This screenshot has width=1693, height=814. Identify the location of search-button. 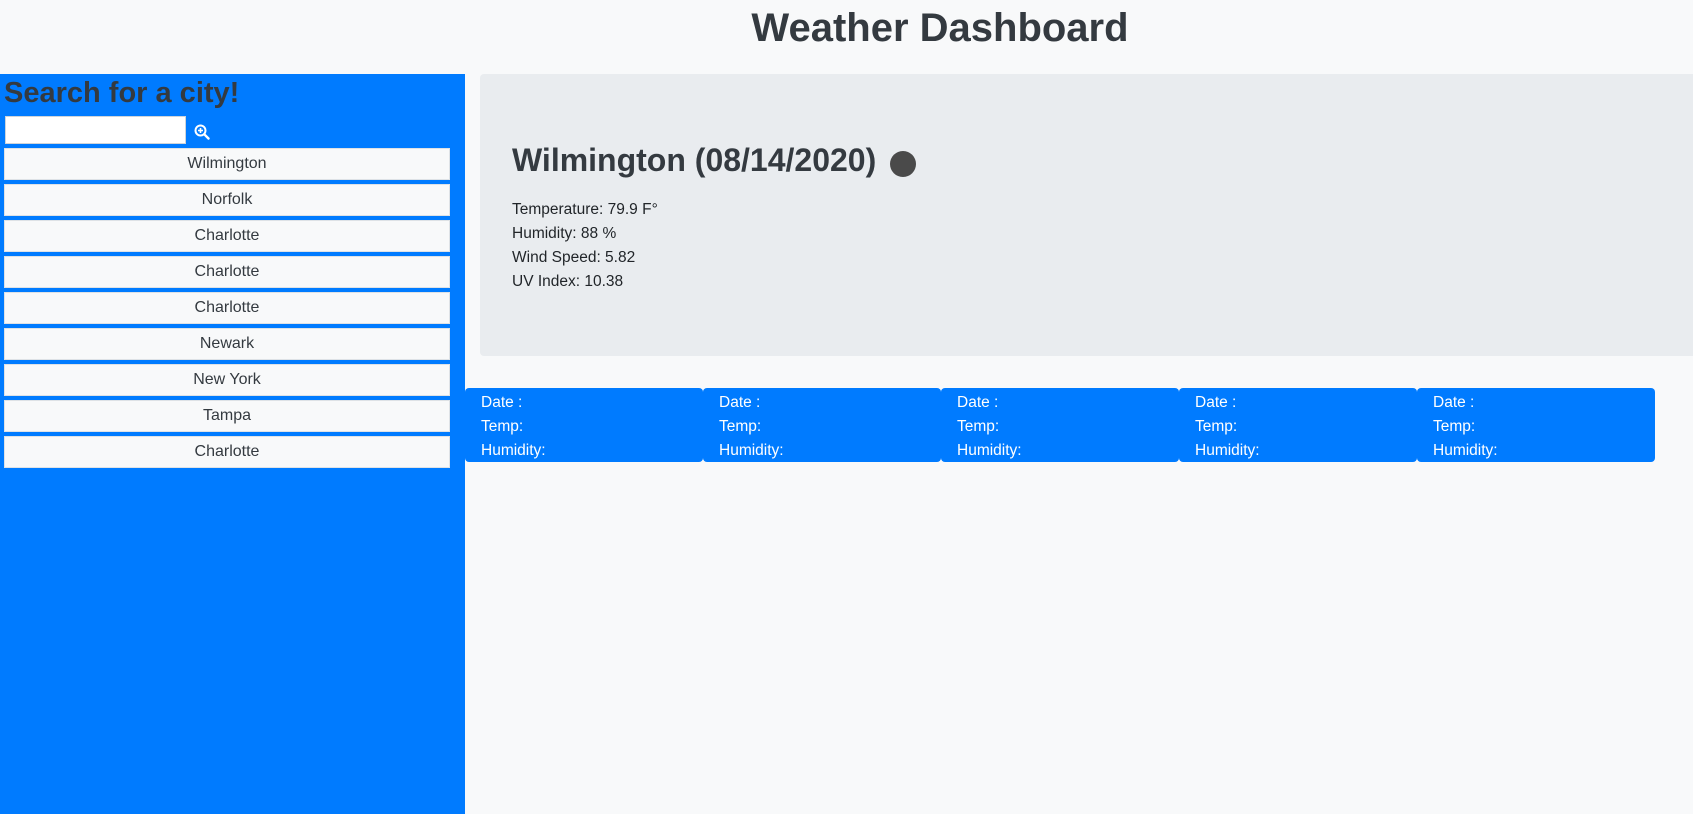
(202, 132).